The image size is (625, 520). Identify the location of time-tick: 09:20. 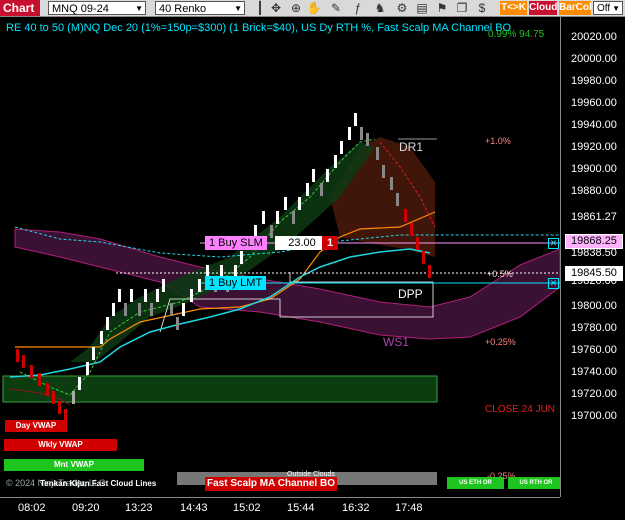
(86, 508).